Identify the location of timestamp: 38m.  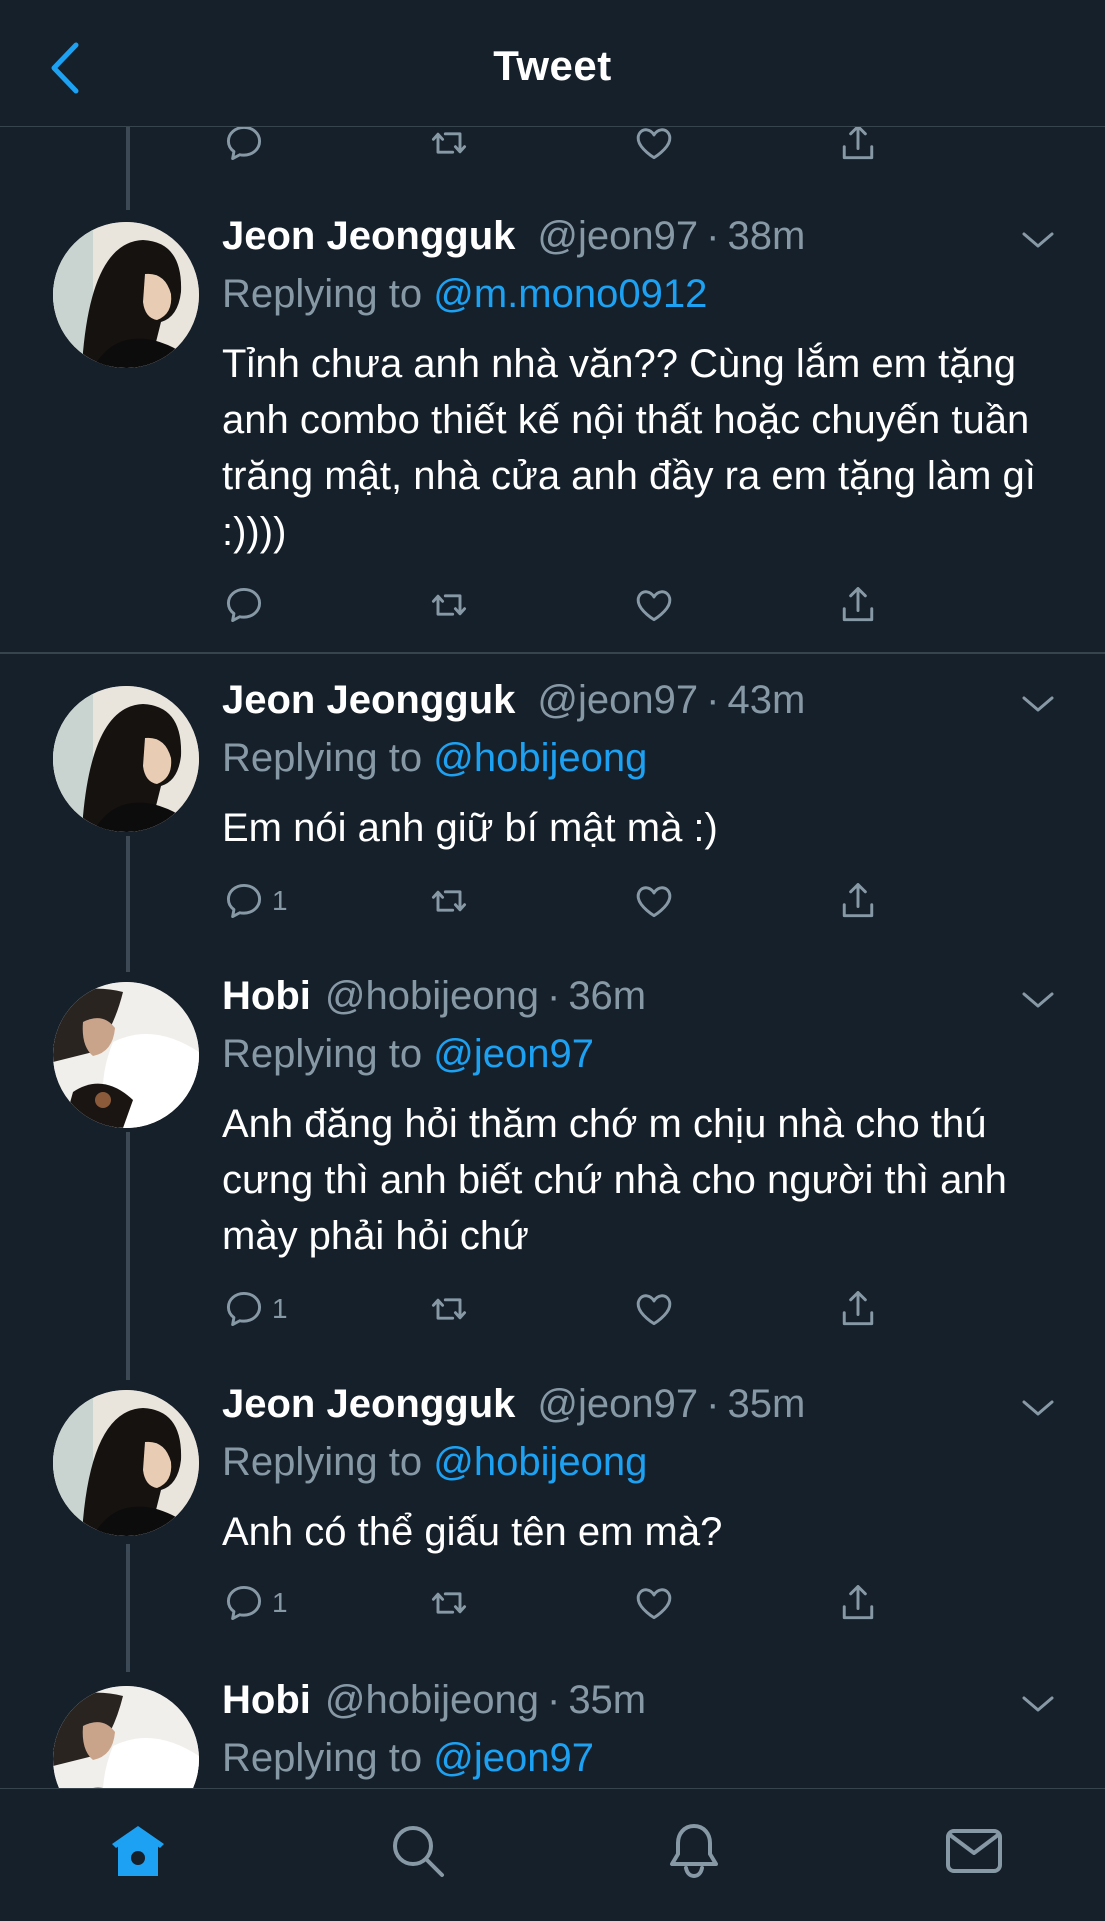
(766, 236).